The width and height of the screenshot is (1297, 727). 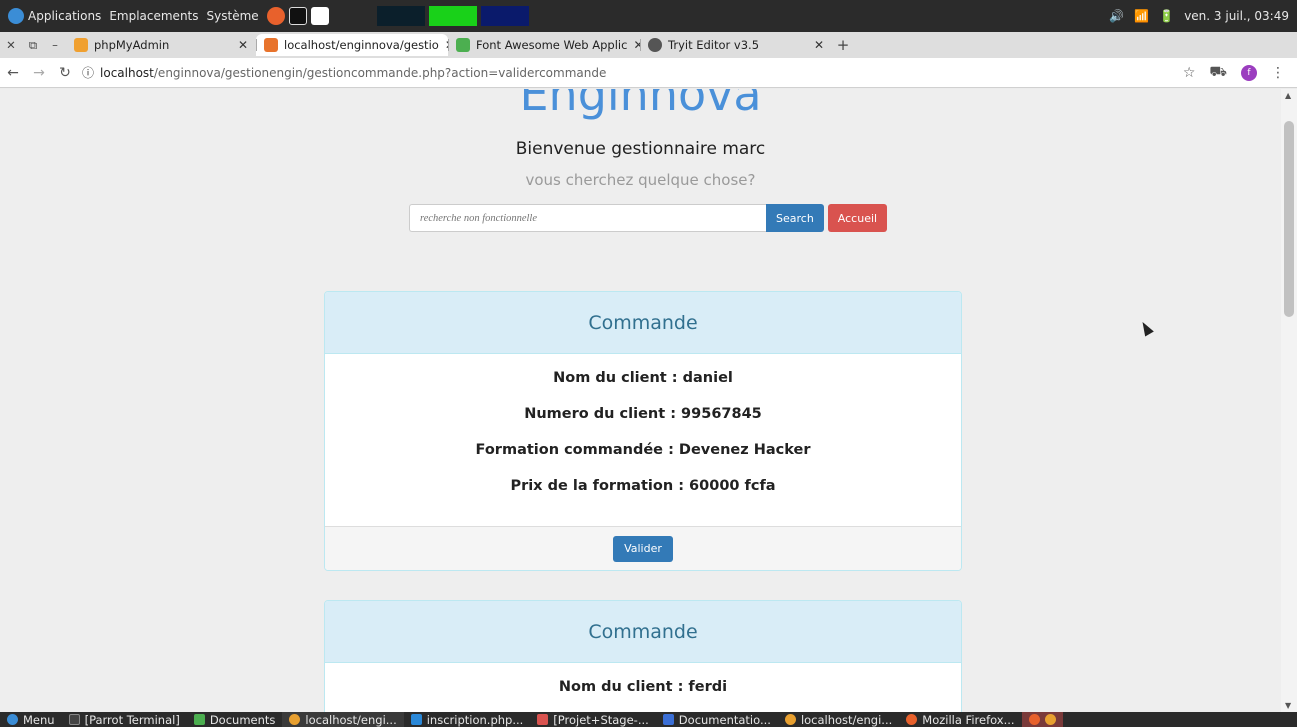 I want to click on w3schools-favicon-icon, so click(x=463, y=45).